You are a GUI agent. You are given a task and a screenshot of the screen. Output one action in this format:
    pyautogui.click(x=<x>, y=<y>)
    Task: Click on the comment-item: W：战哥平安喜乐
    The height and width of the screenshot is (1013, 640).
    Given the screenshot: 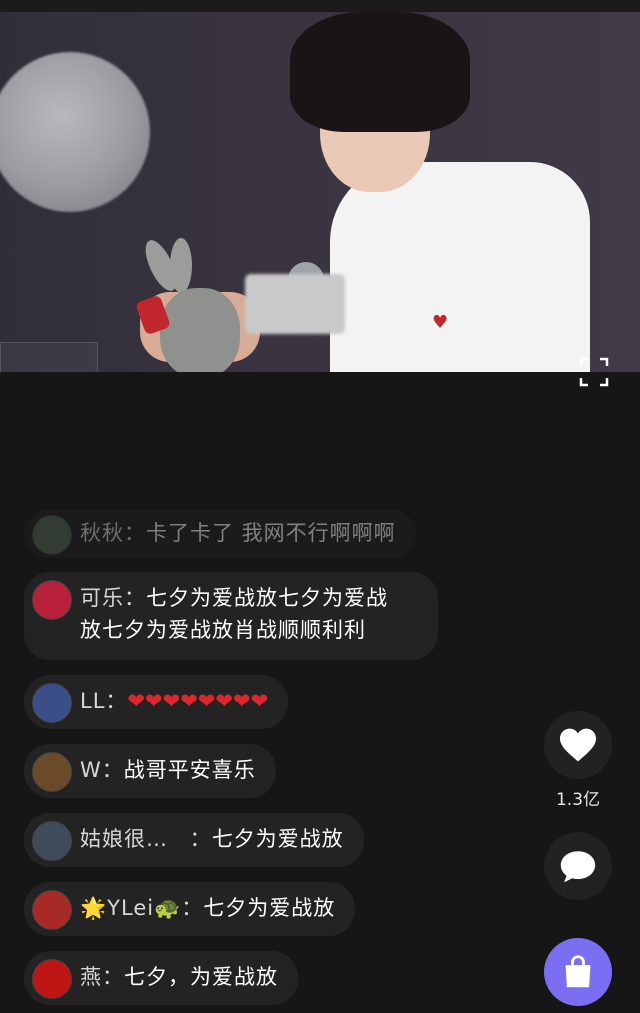 What is the action you would take?
    pyautogui.click(x=150, y=771)
    